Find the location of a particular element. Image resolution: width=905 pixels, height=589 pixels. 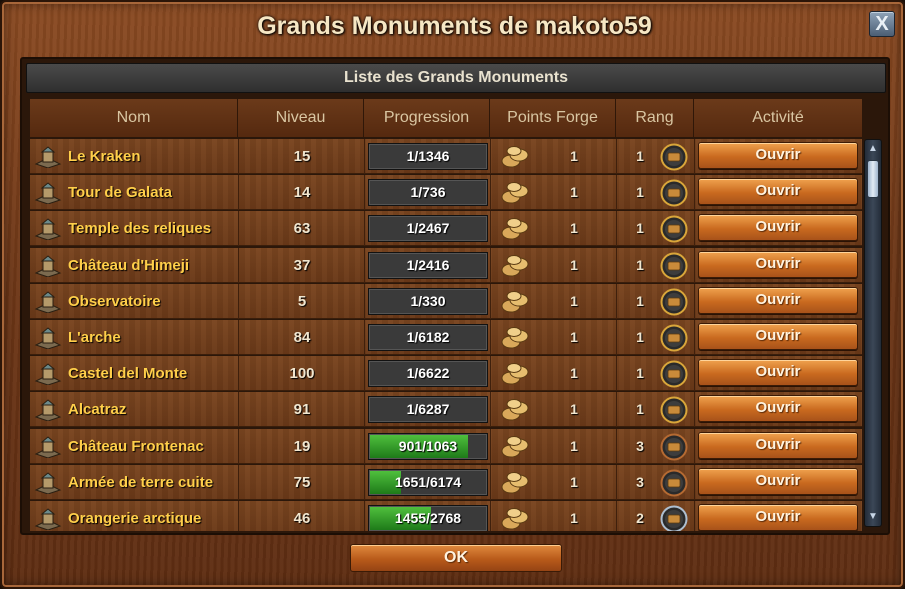

progress-bar: 1/2467 is located at coordinates (428, 229).